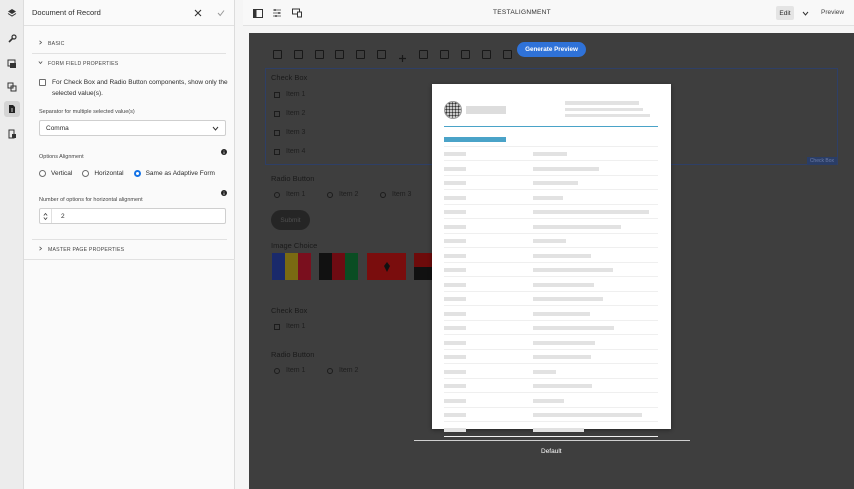 The width and height of the screenshot is (854, 489). What do you see at coordinates (258, 13) in the screenshot?
I see `toggle-side-panel-icon` at bounding box center [258, 13].